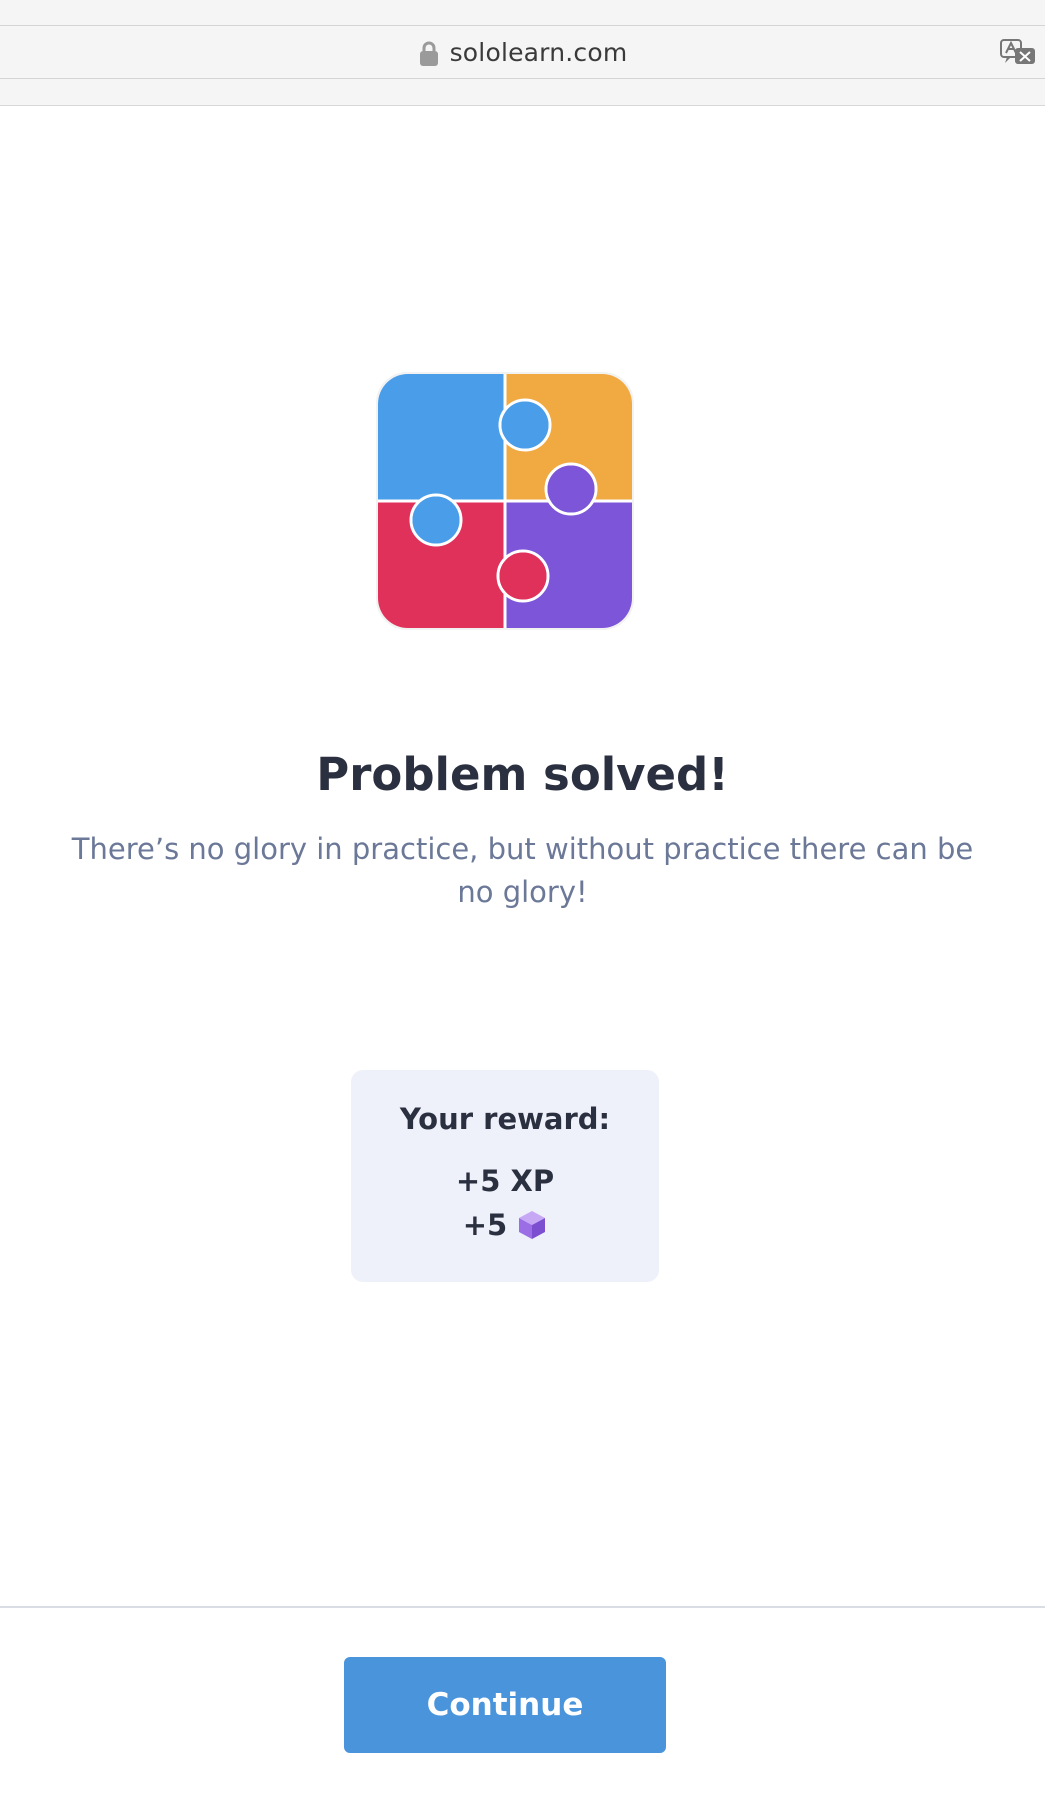 This screenshot has height=1800, width=1045. Describe the element at coordinates (522, 1607) in the screenshot. I see `footer-divider` at that location.